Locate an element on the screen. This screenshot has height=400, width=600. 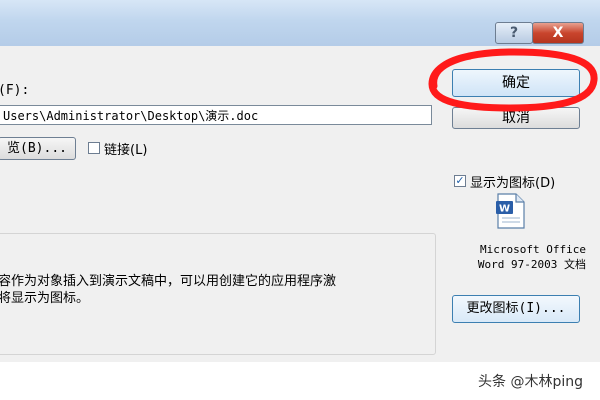
close-button: X is located at coordinates (558, 33).